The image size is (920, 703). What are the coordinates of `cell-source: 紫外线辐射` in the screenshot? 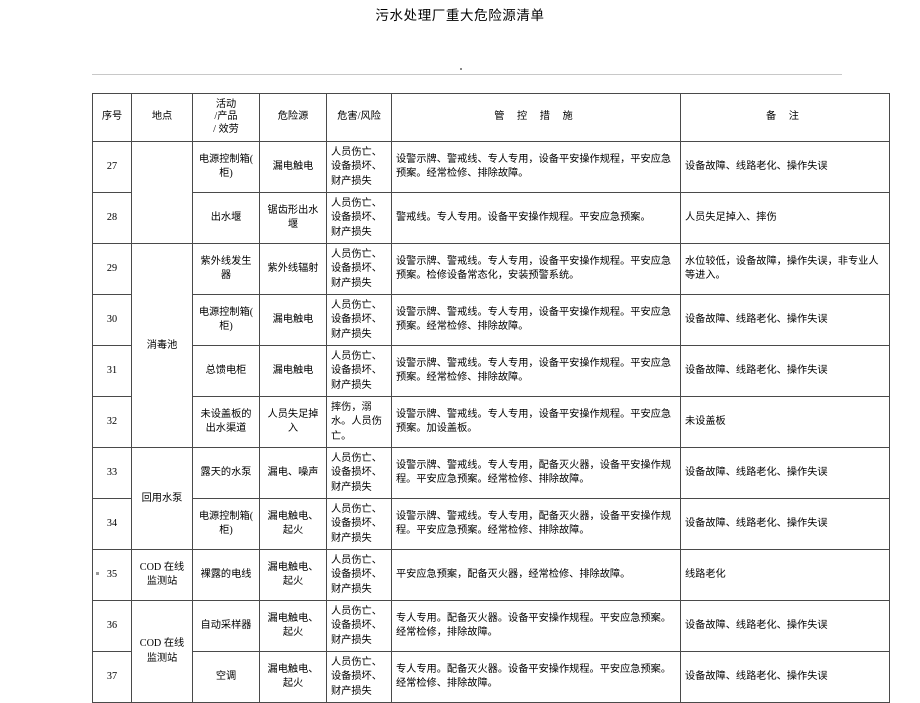 It's located at (293, 269).